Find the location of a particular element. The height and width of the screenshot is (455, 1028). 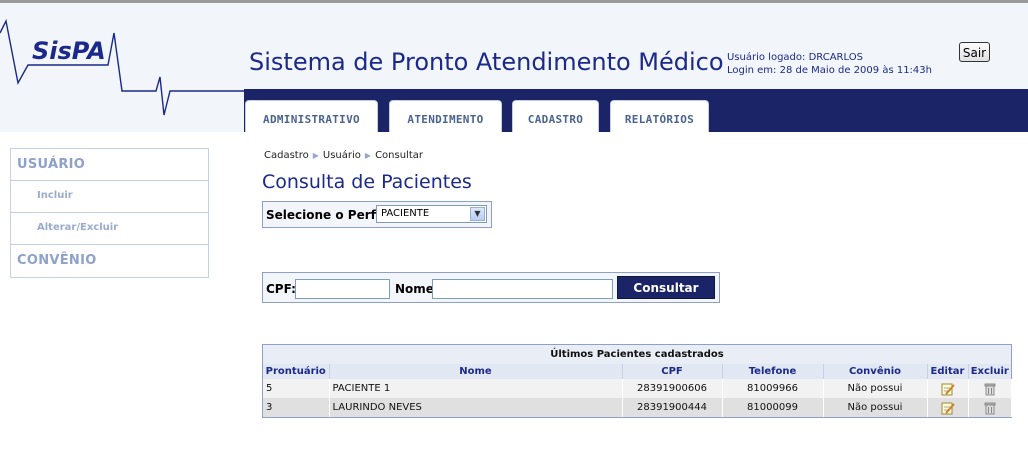

grid-caption: Últimos Pacientes cadastrados is located at coordinates (637, 354).